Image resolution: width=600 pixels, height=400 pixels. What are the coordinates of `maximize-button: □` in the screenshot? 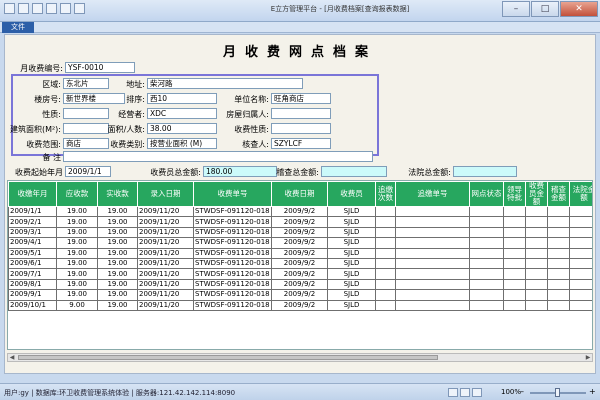 It's located at (545, 9).